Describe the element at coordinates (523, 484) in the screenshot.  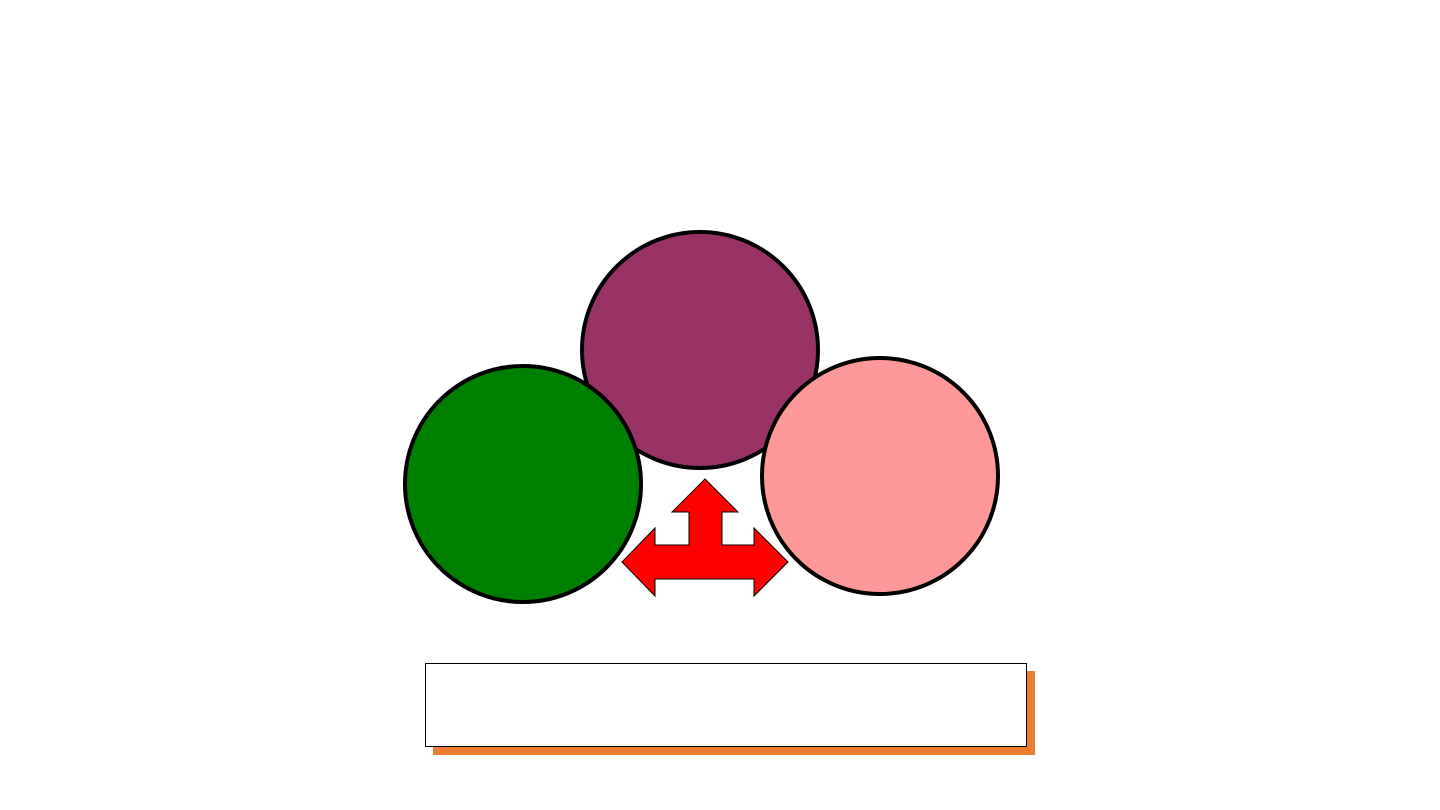
I see `circle-left` at that location.